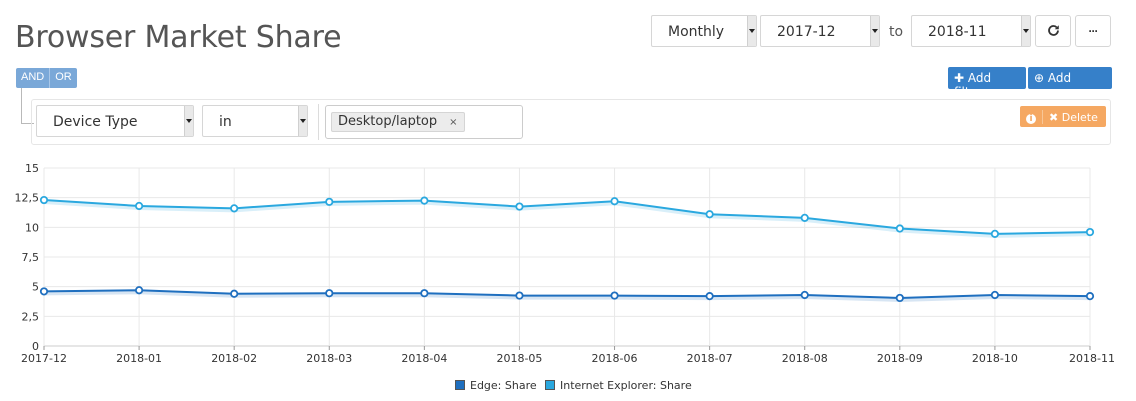 This screenshot has height=401, width=1136. I want to click on plus-icon: ✚, so click(959, 78).